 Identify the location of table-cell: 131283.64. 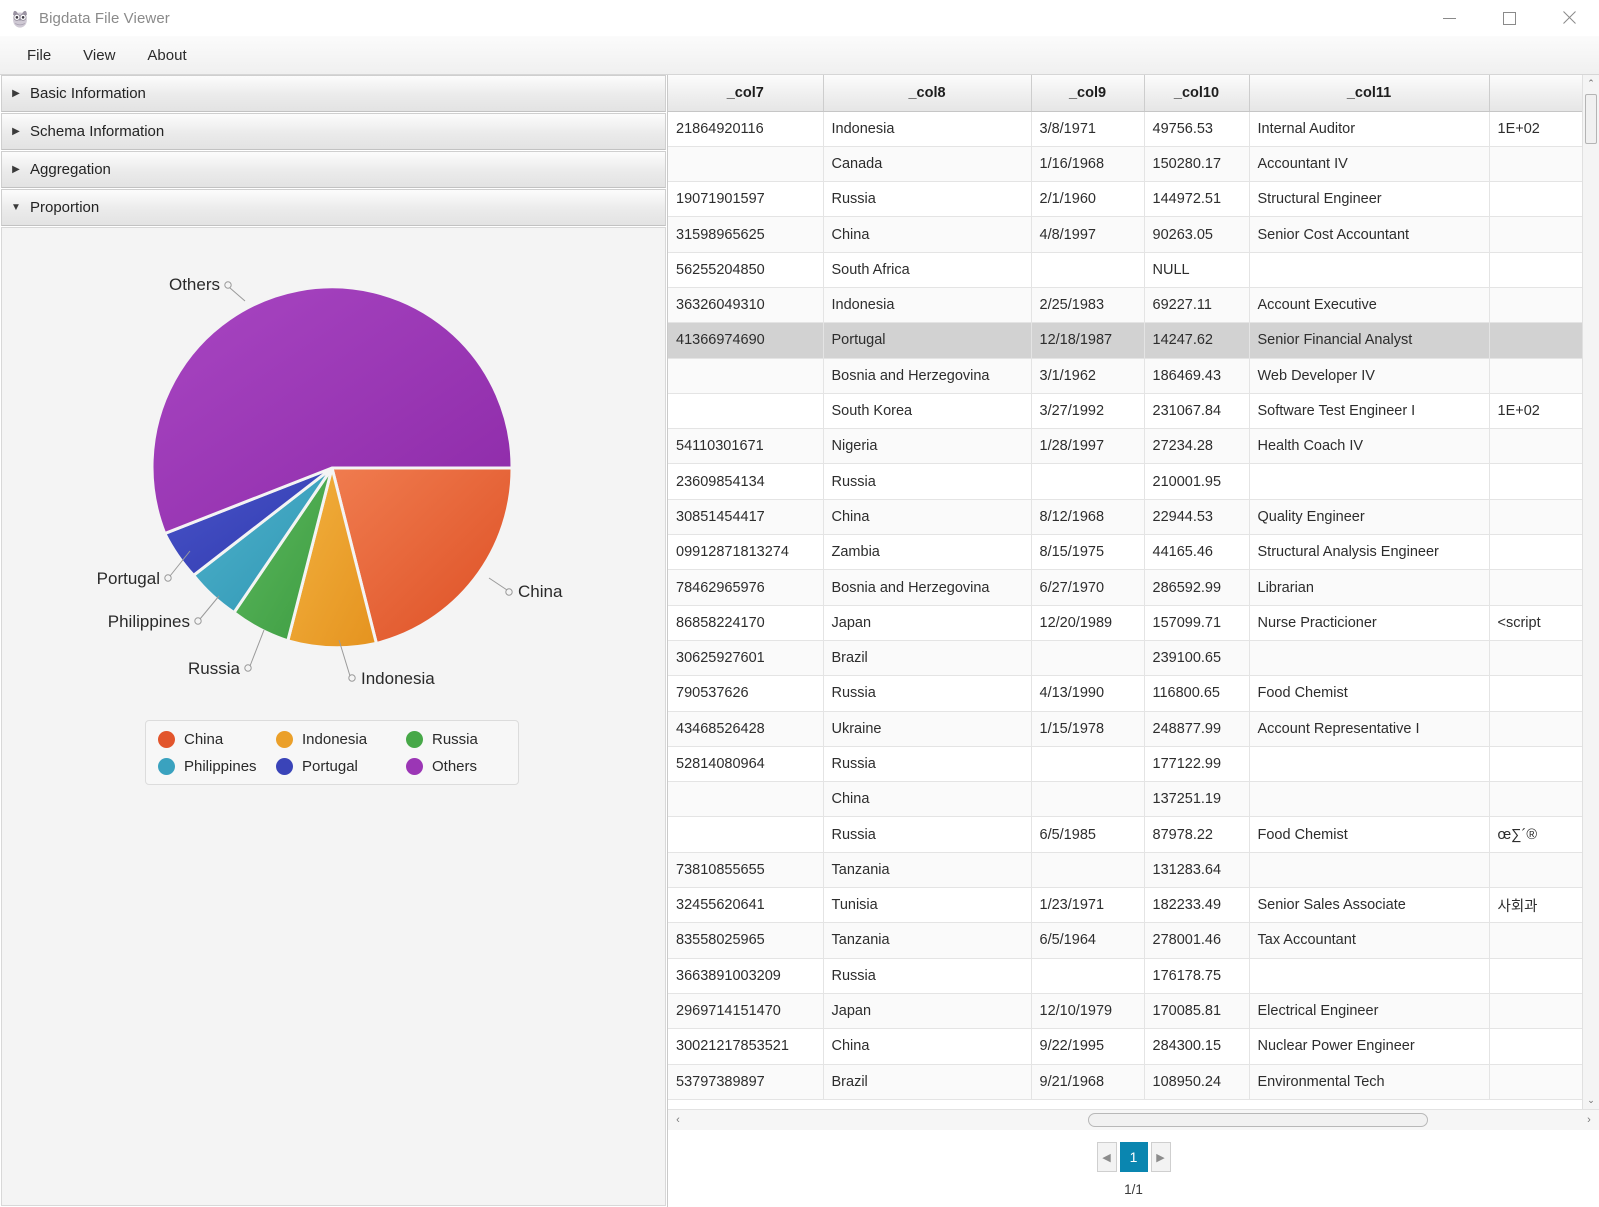
(1197, 870).